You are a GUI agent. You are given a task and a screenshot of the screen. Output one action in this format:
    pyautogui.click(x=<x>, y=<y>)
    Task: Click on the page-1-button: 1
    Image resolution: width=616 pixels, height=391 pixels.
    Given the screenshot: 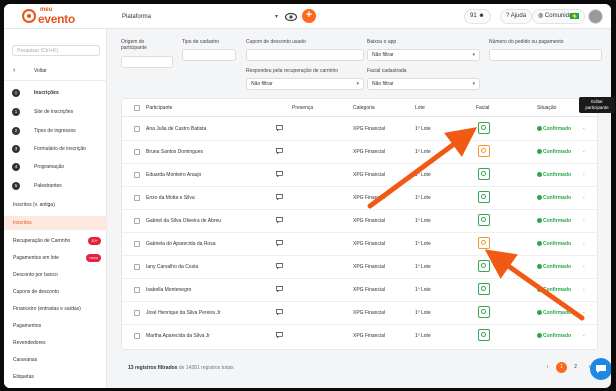 What is the action you would take?
    pyautogui.click(x=561, y=367)
    